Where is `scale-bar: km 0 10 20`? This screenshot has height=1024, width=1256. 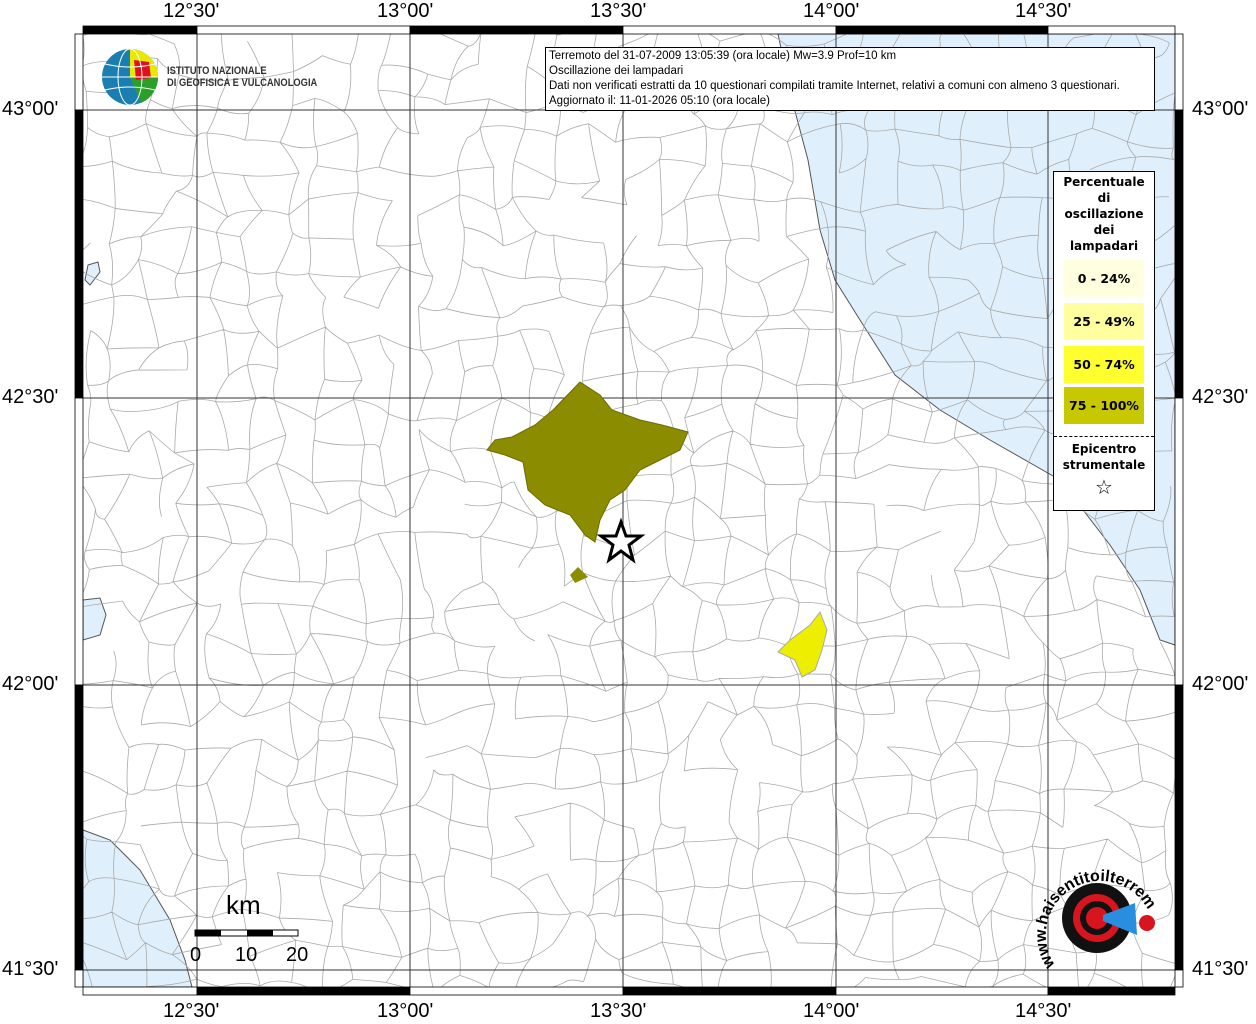 scale-bar: km 0 10 20 is located at coordinates (260, 930).